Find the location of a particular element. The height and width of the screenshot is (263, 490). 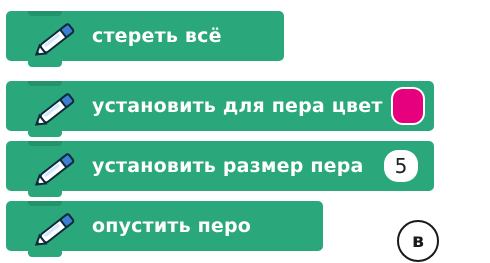

pen-color-swatch is located at coordinates (408, 106).